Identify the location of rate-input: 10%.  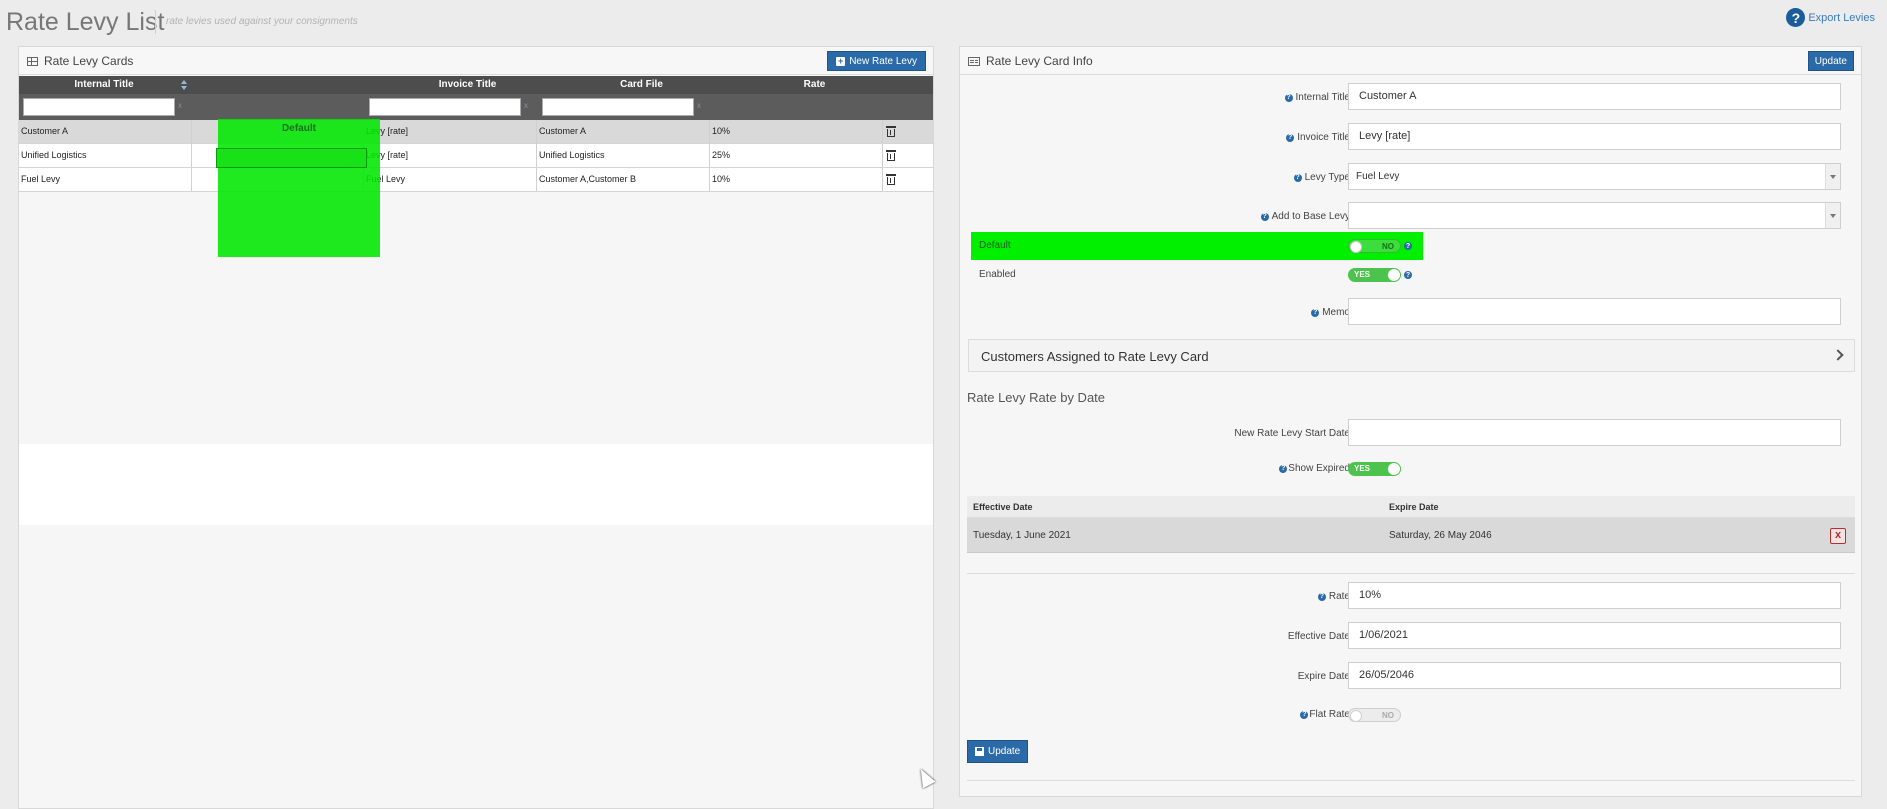
(1594, 595).